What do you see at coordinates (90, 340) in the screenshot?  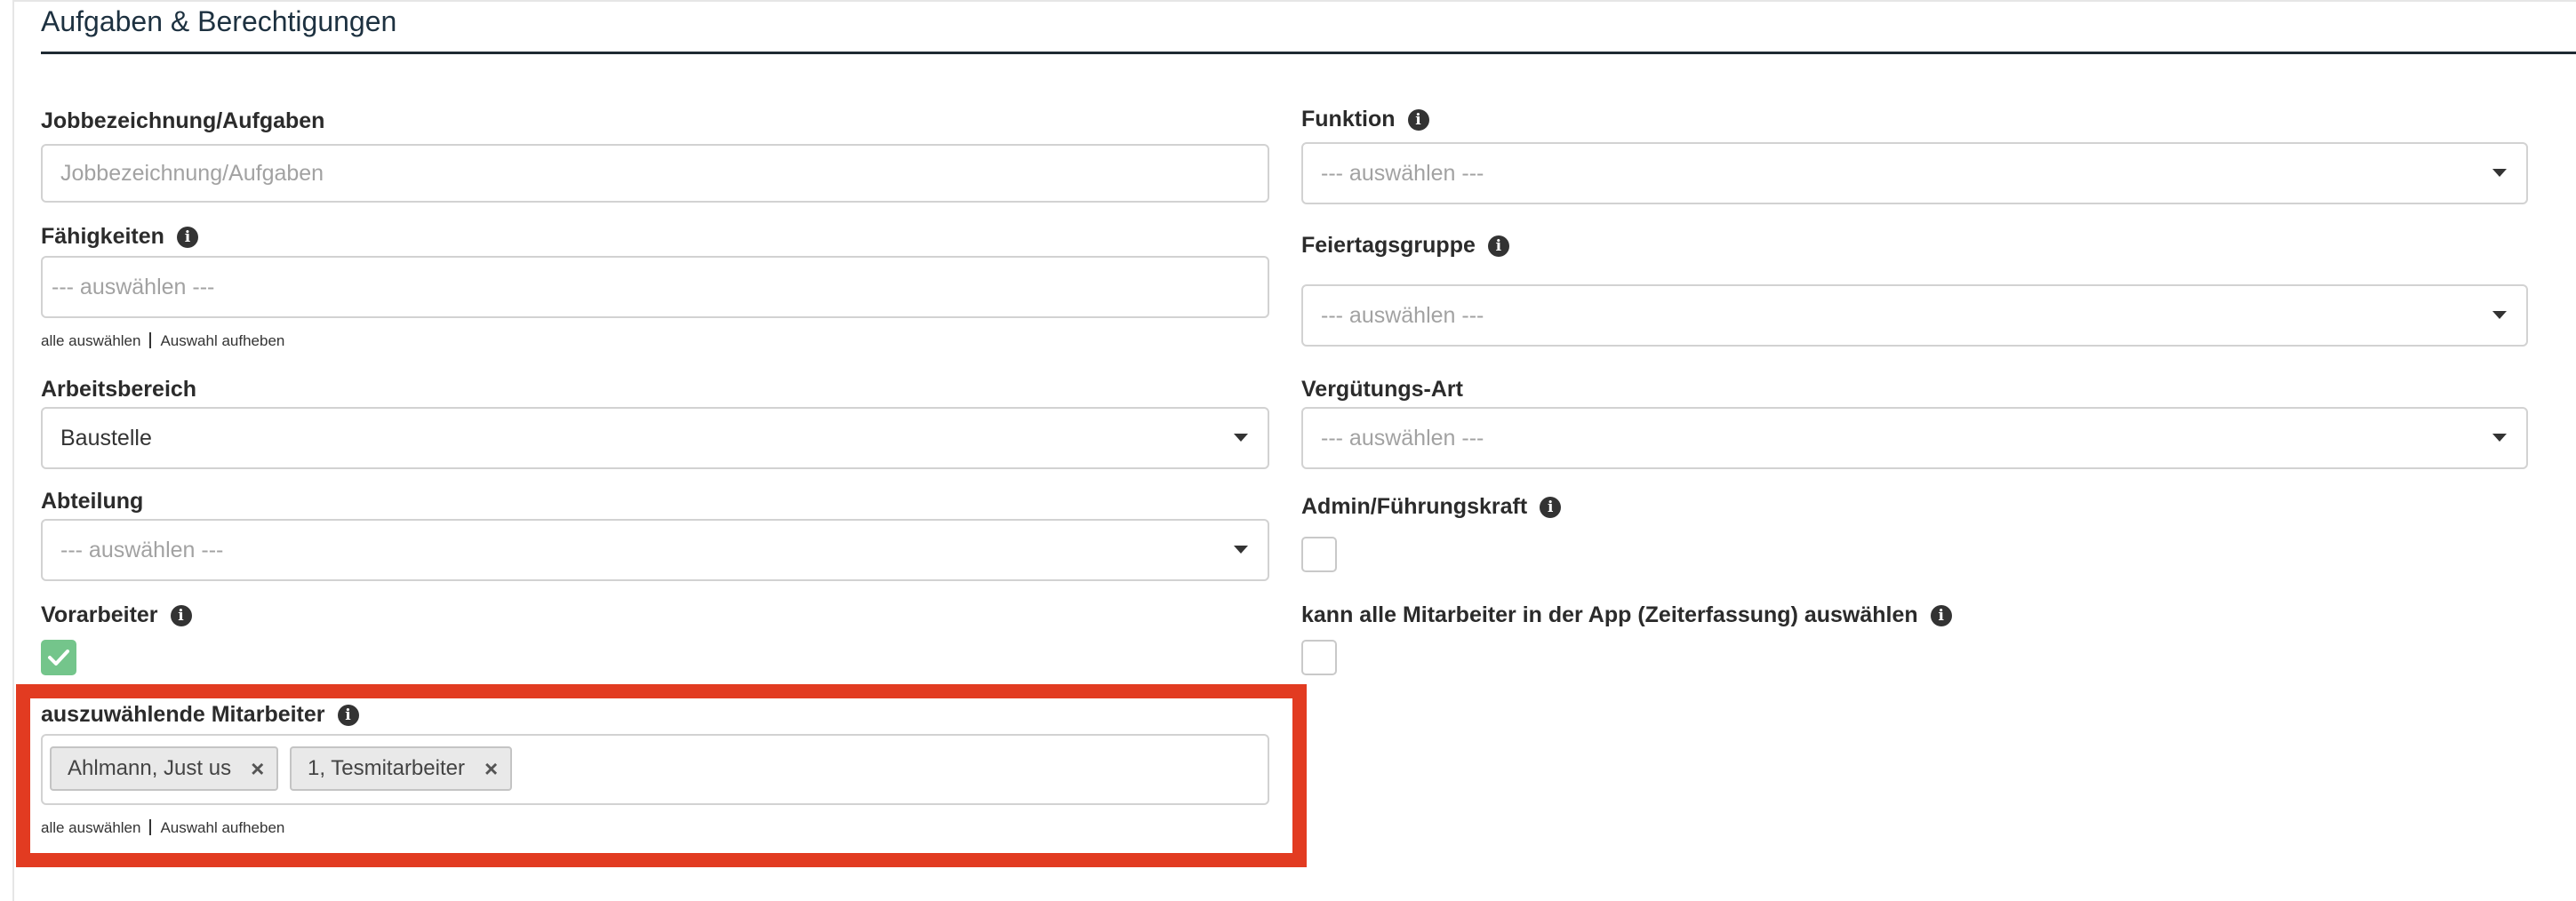 I see `skills-select-all-link: alle auswählen` at bounding box center [90, 340].